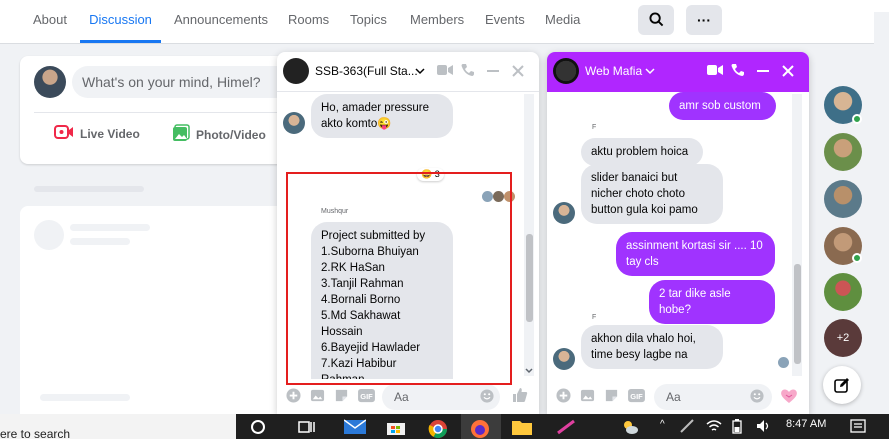  I want to click on chat-header: Web Mafia, so click(678, 72).